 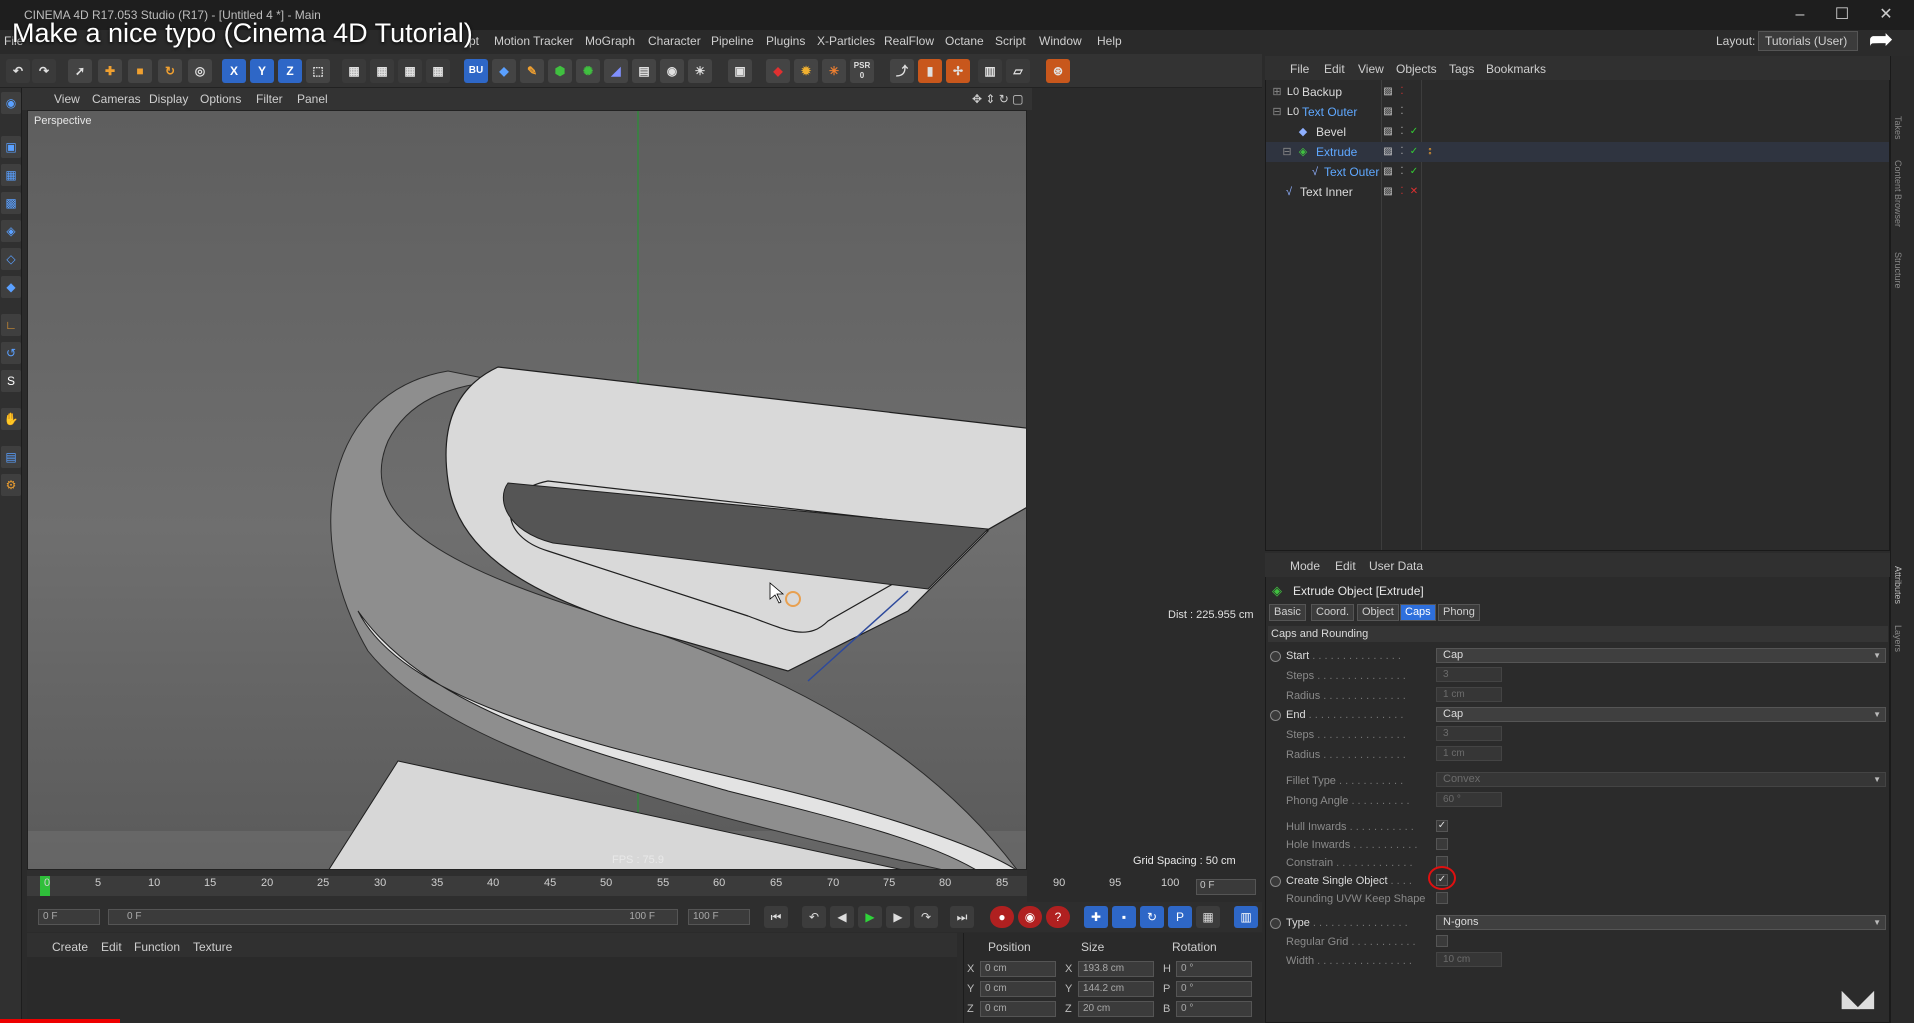 I want to click on sculpt-icon: ✋, so click(x=11, y=419).